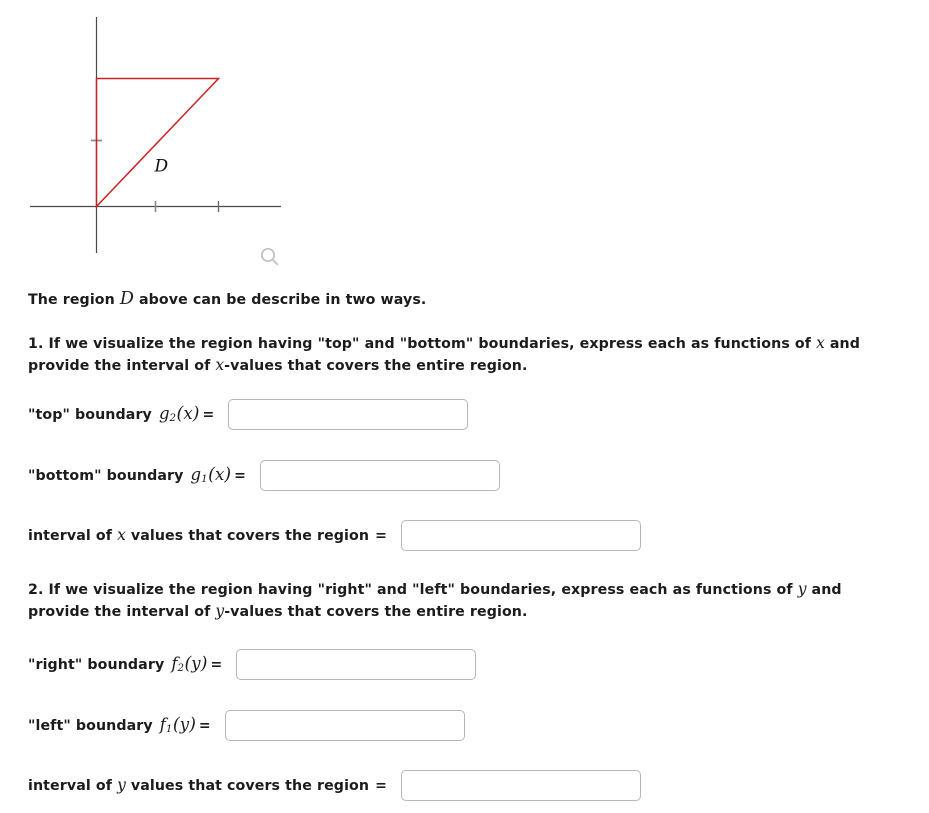  I want to click on q2-math-y2: y, so click(220, 611).